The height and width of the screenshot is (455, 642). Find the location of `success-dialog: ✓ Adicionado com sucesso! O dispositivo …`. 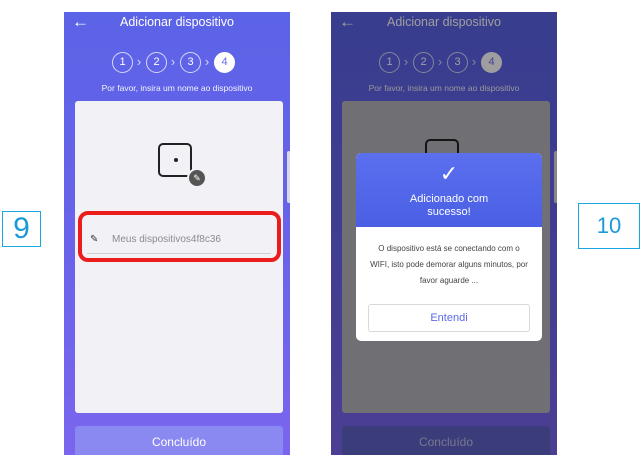

success-dialog: ✓ Adicionado com sucesso! O dispositivo … is located at coordinates (449, 247).